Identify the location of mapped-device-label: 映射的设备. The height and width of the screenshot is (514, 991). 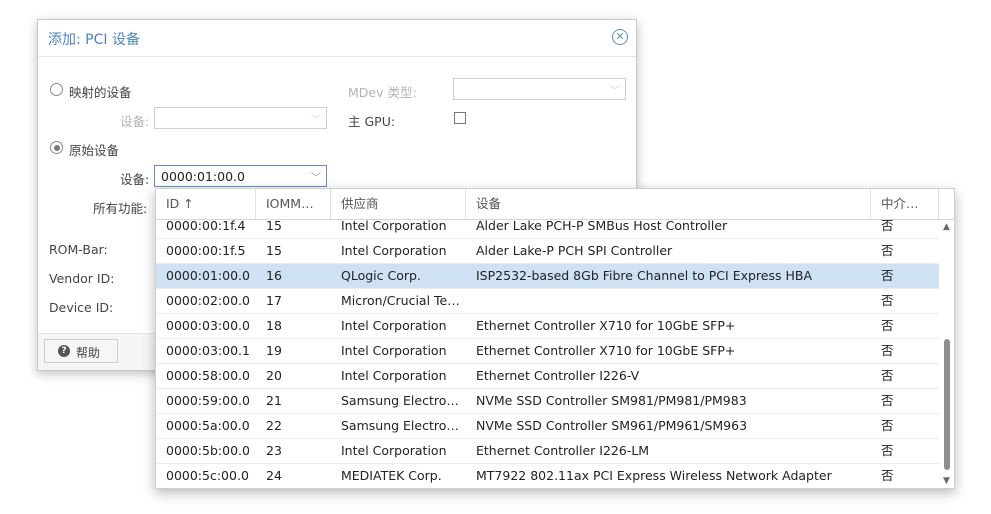
(100, 92).